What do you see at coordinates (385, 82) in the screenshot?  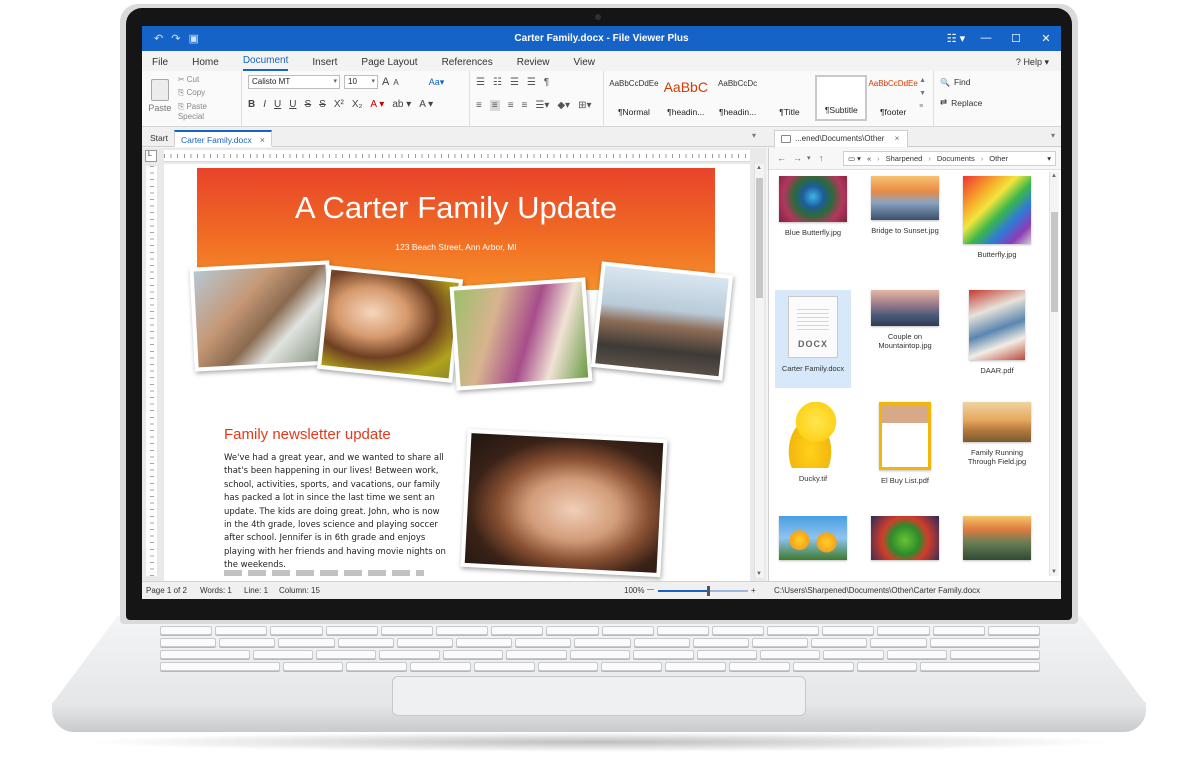 I see `grow-font-button: A` at bounding box center [385, 82].